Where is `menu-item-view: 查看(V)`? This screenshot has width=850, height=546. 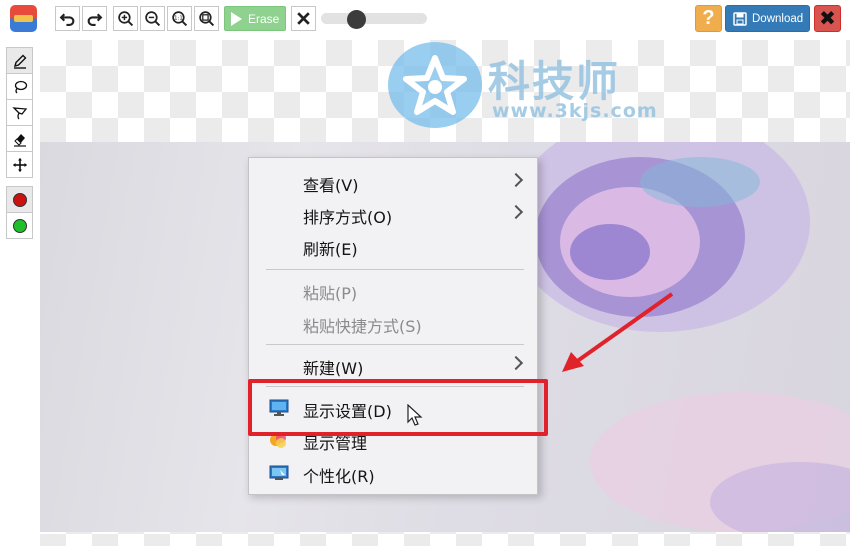 menu-item-view: 查看(V) is located at coordinates (394, 183).